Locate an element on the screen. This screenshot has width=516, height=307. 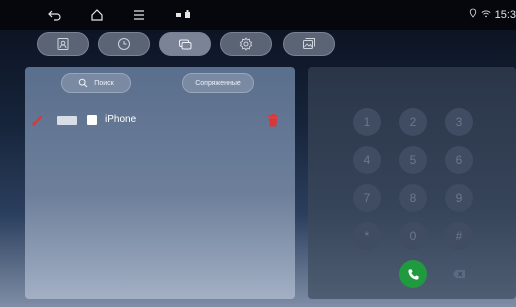
call-button is located at coordinates (413, 274).